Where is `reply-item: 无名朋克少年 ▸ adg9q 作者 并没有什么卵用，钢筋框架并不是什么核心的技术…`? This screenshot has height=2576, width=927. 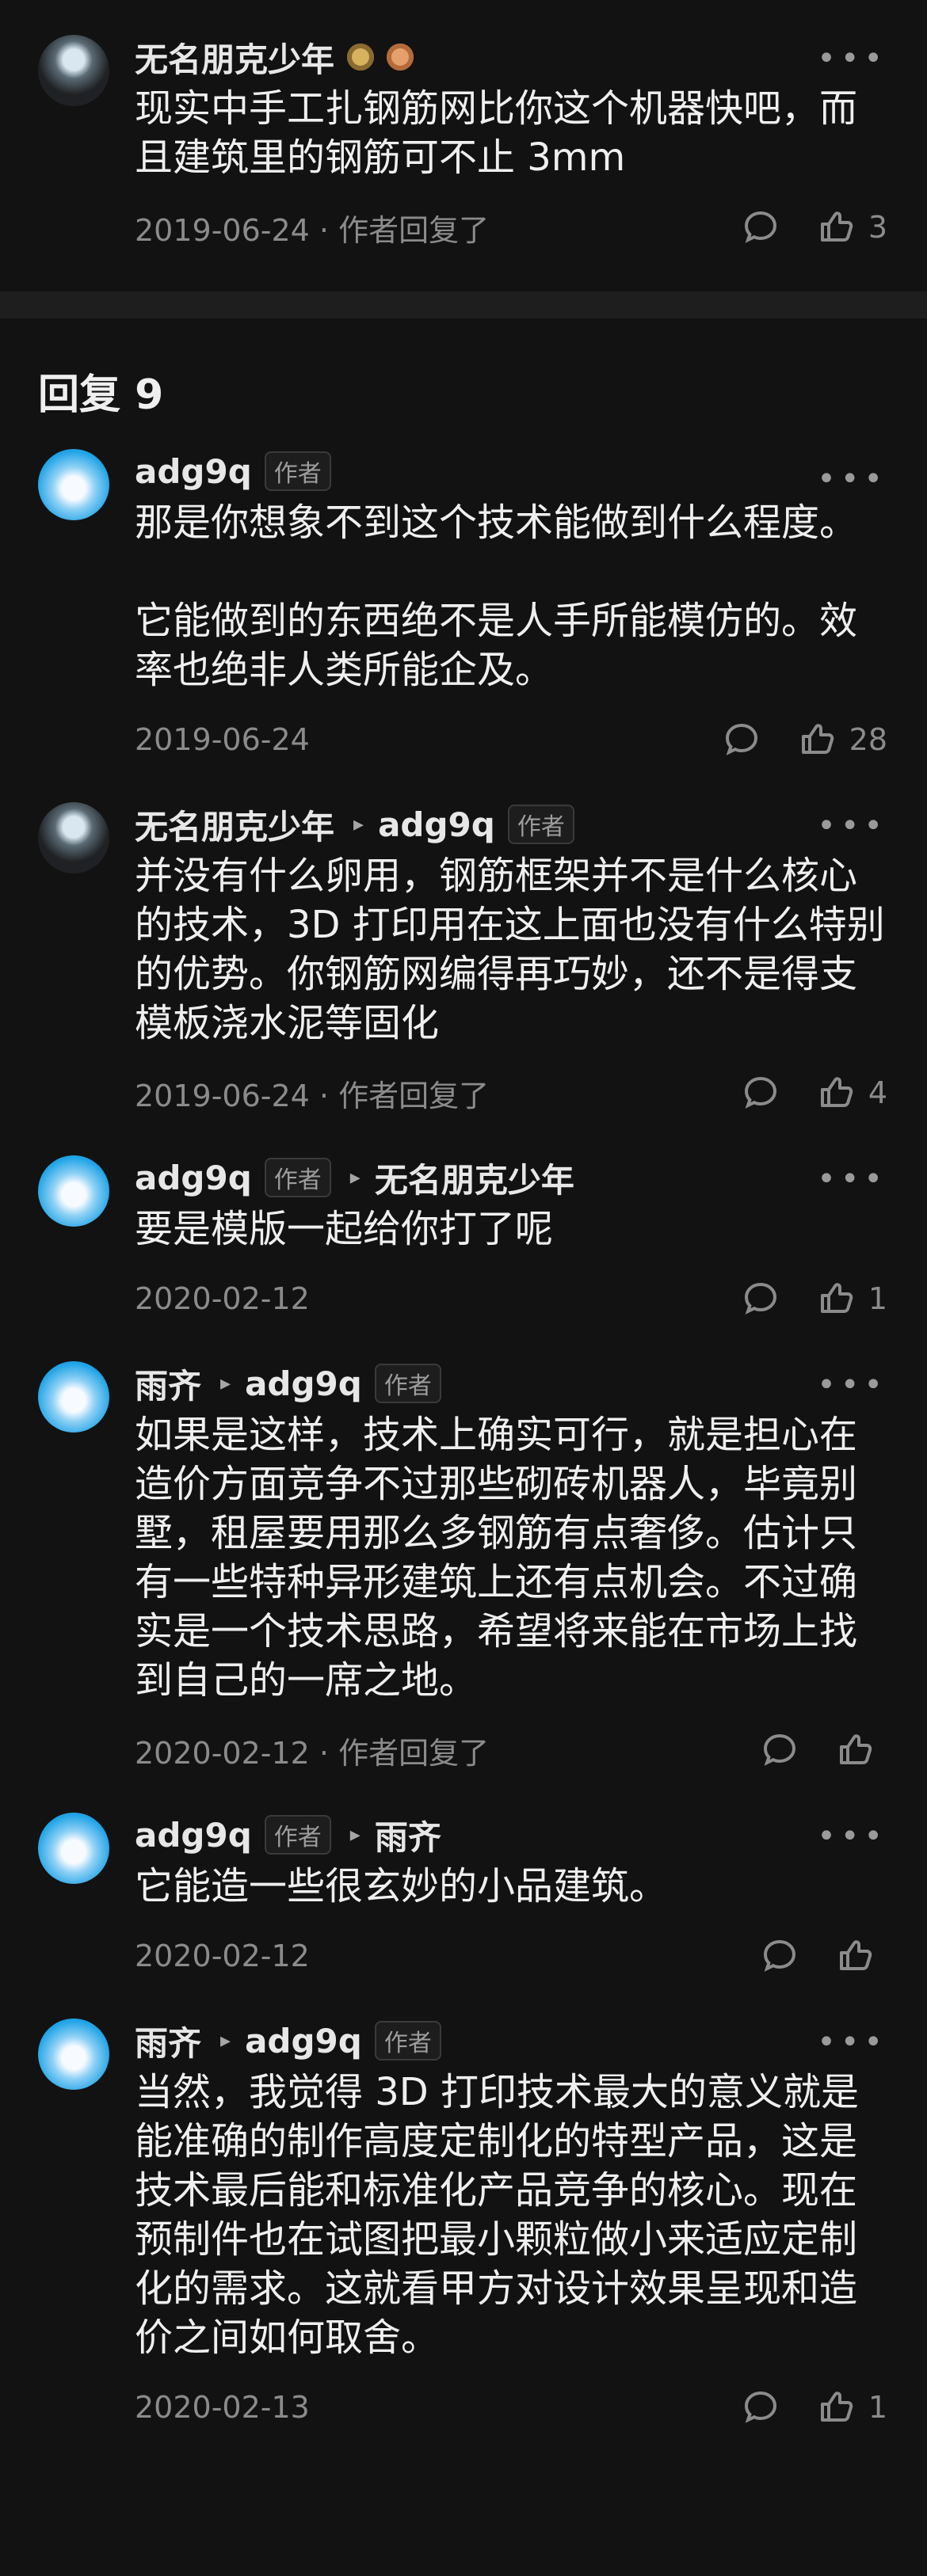
reply-item: 无名朋克少年 ▸ adg9q 作者 并没有什么卵用，钢筋框架并不是什么核心的技术… is located at coordinates (463, 944).